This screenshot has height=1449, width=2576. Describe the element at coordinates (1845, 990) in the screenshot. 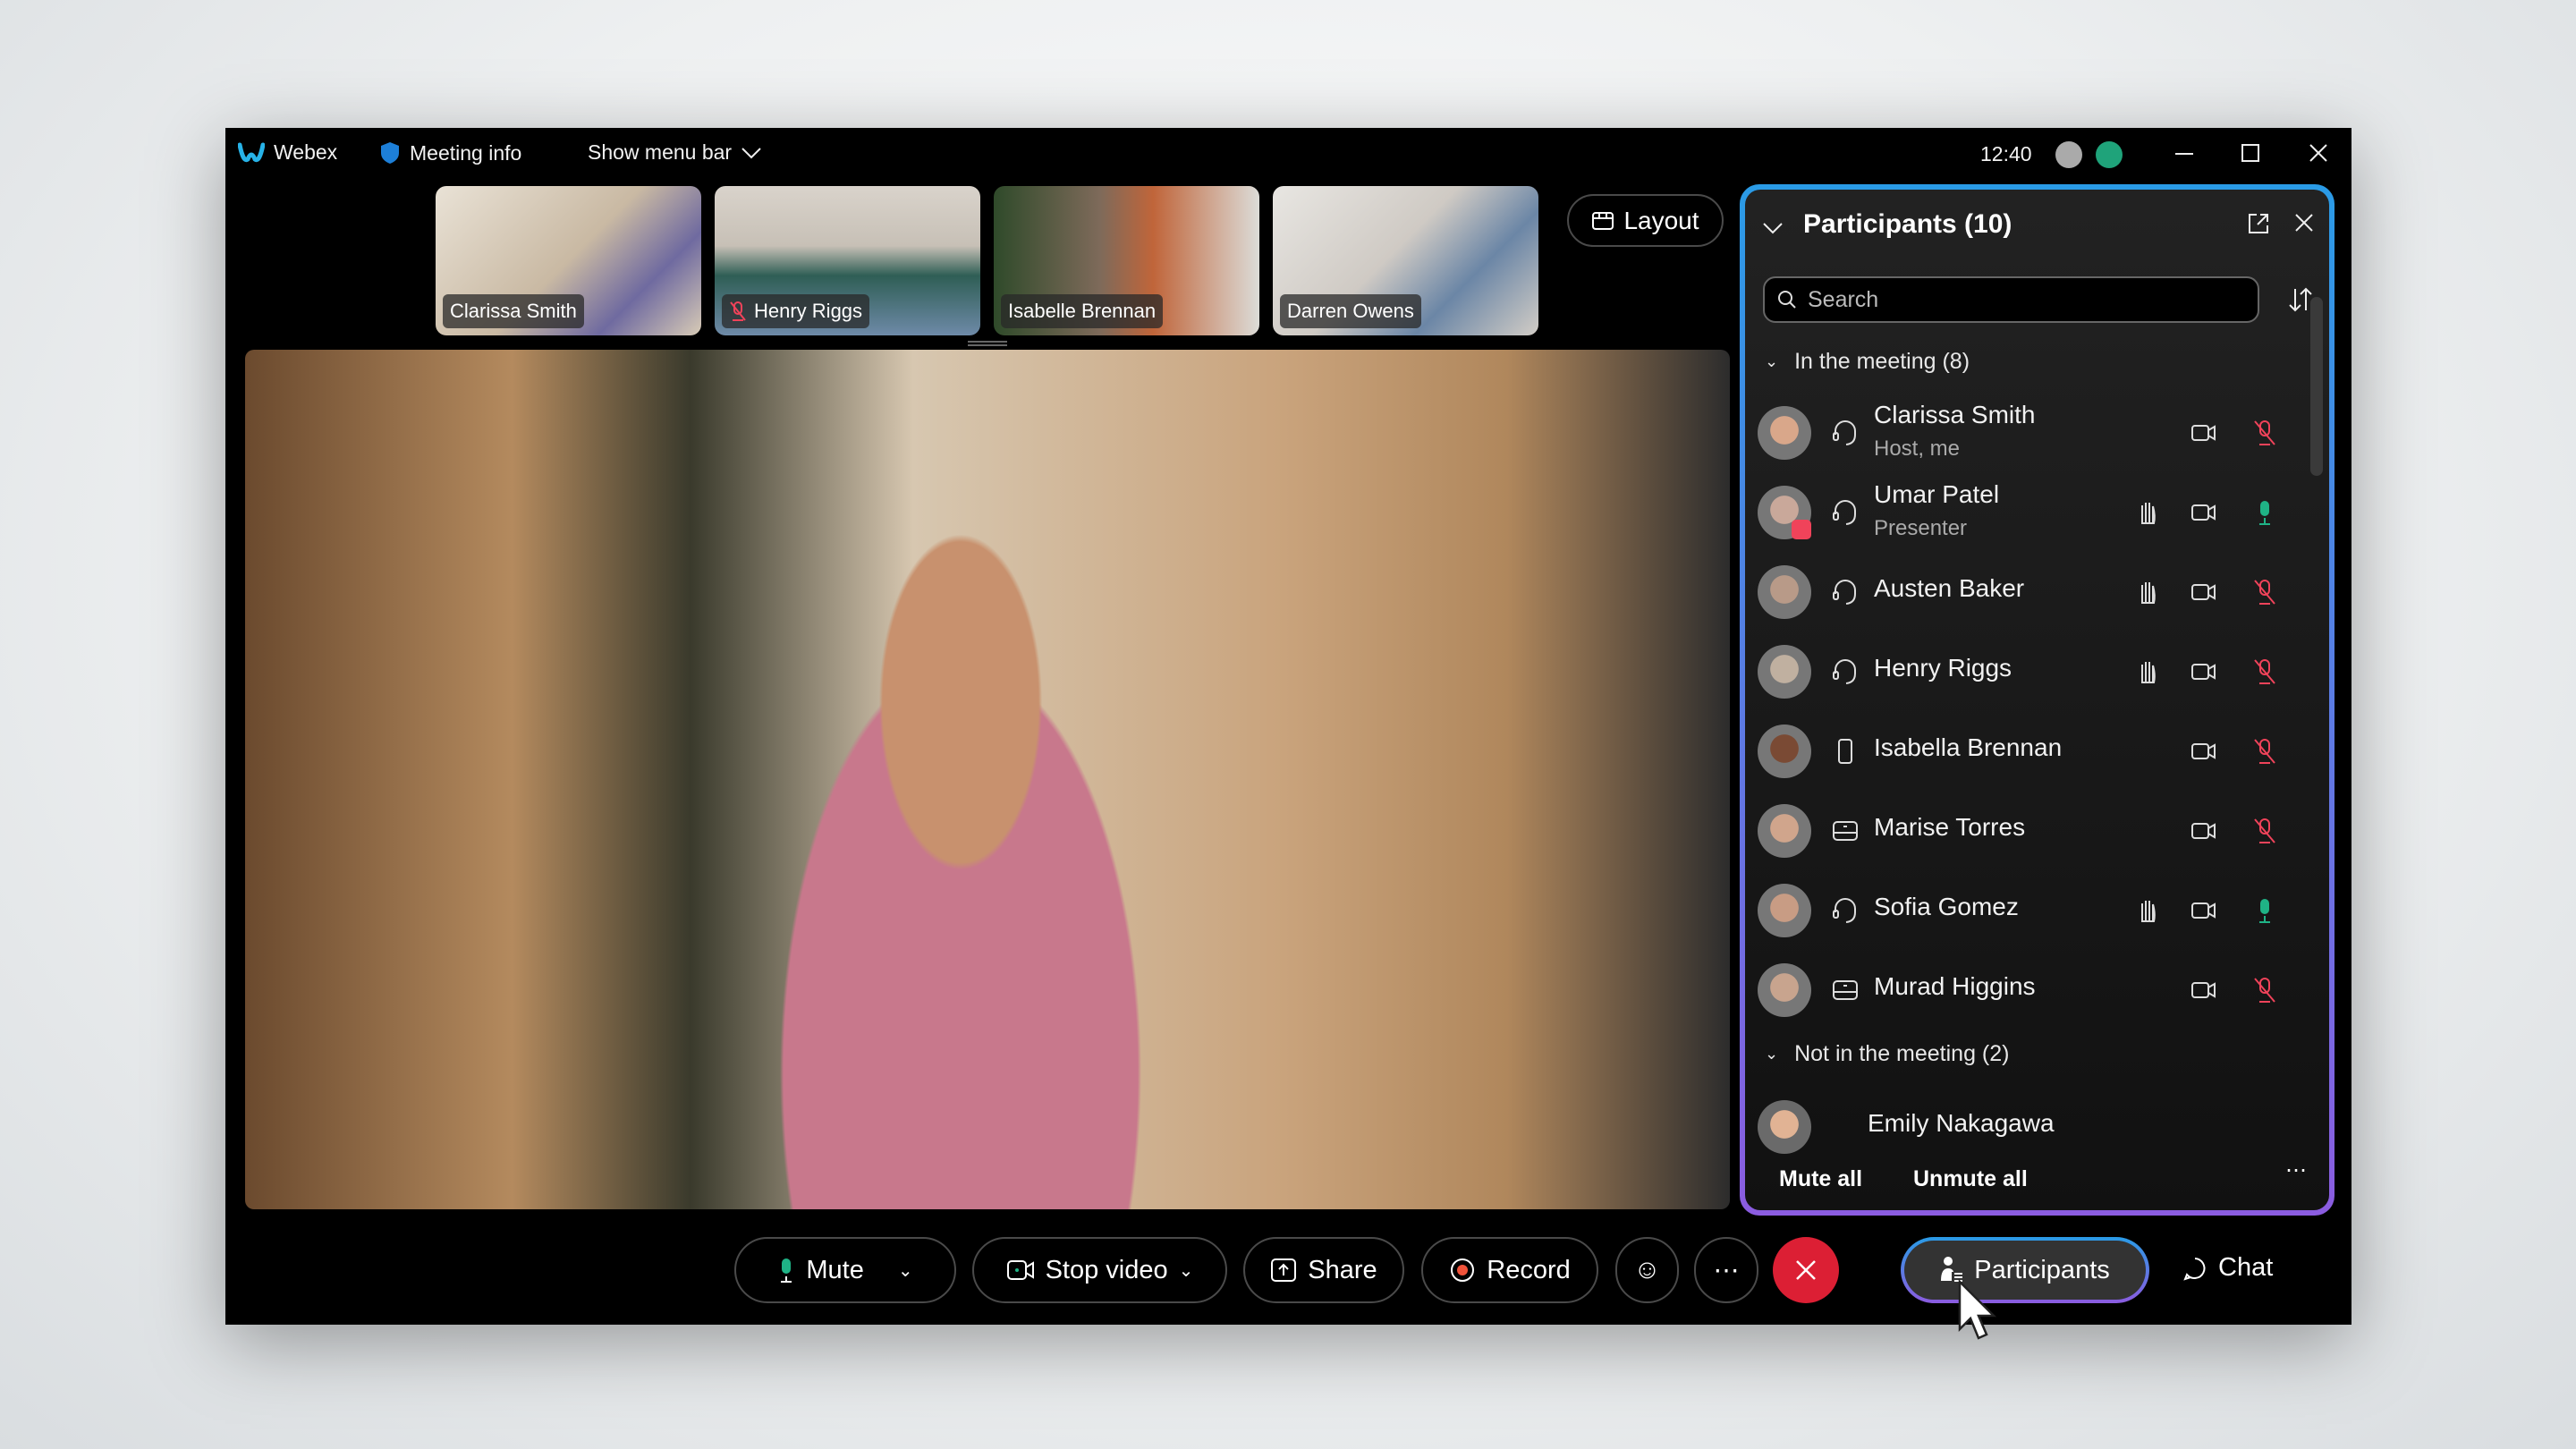

I see `room-icon` at that location.